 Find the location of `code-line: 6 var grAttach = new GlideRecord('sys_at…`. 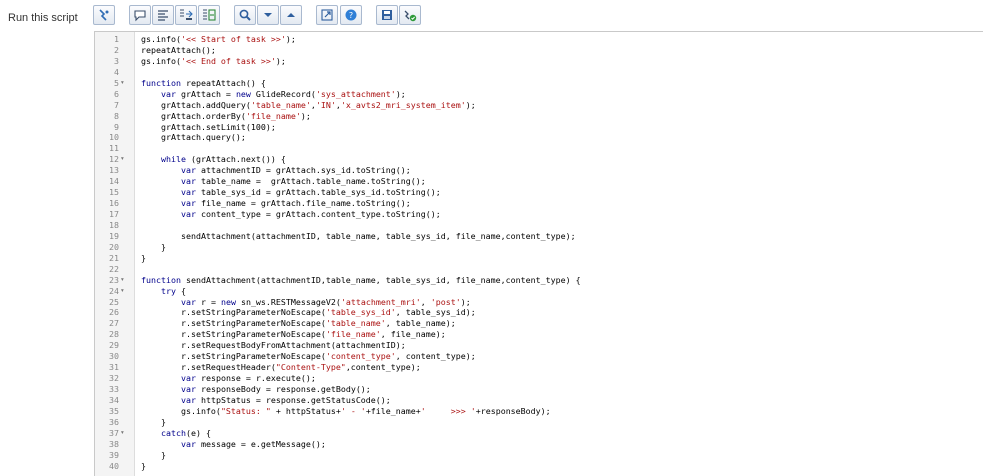

code-line: 6 var grAttach = new GlideRecord('sys_at… is located at coordinates (539, 94).